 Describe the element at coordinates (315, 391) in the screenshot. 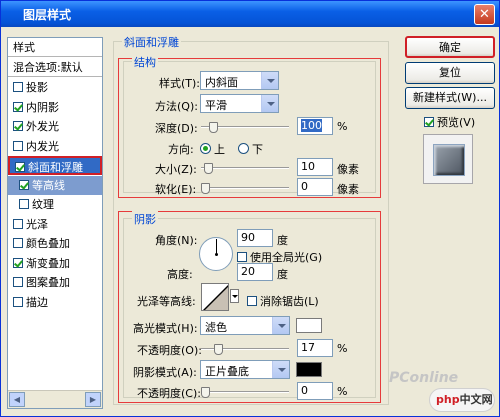

I see `shadow-opacity-input: 0` at that location.